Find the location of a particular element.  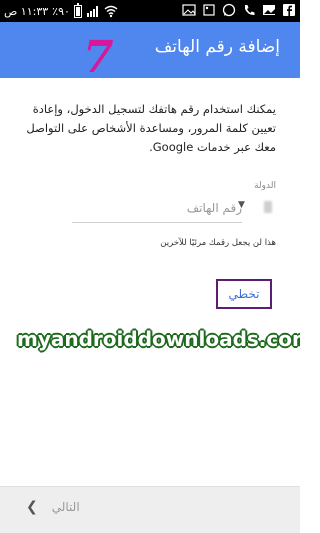

next-label: التالي is located at coordinates (65, 507).